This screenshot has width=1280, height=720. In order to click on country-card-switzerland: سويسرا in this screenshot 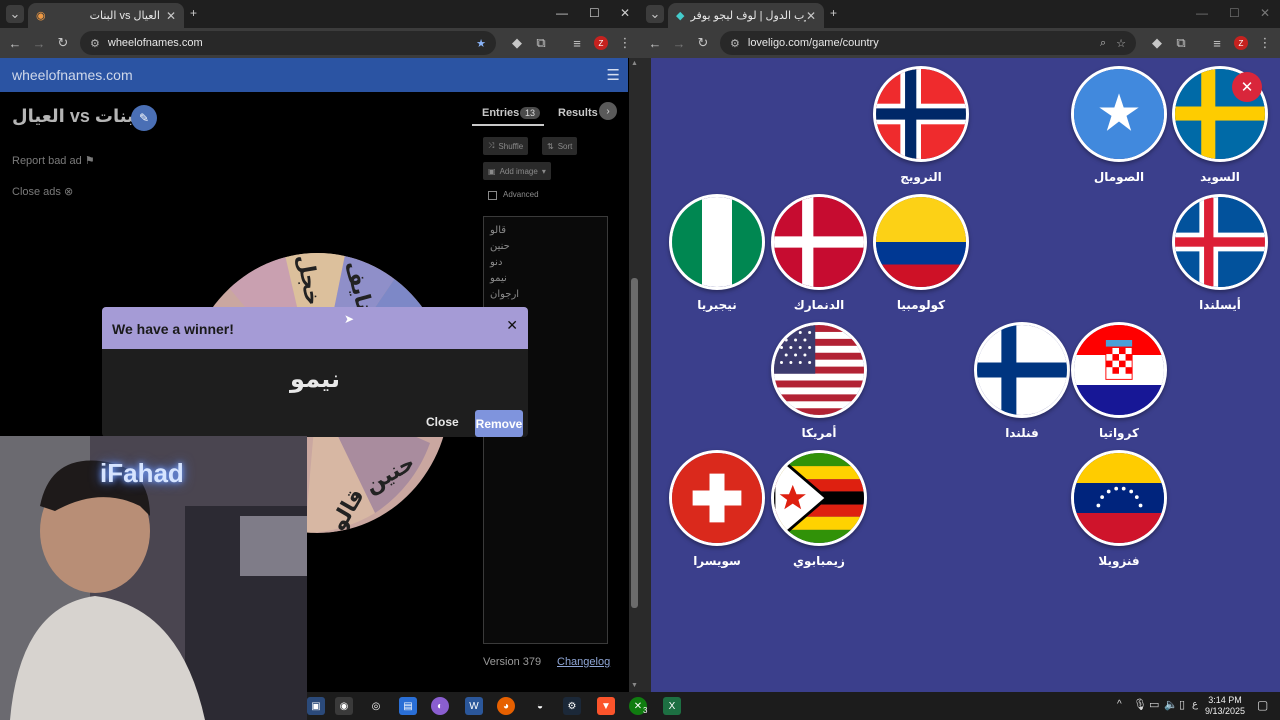, I will do `click(717, 509)`.